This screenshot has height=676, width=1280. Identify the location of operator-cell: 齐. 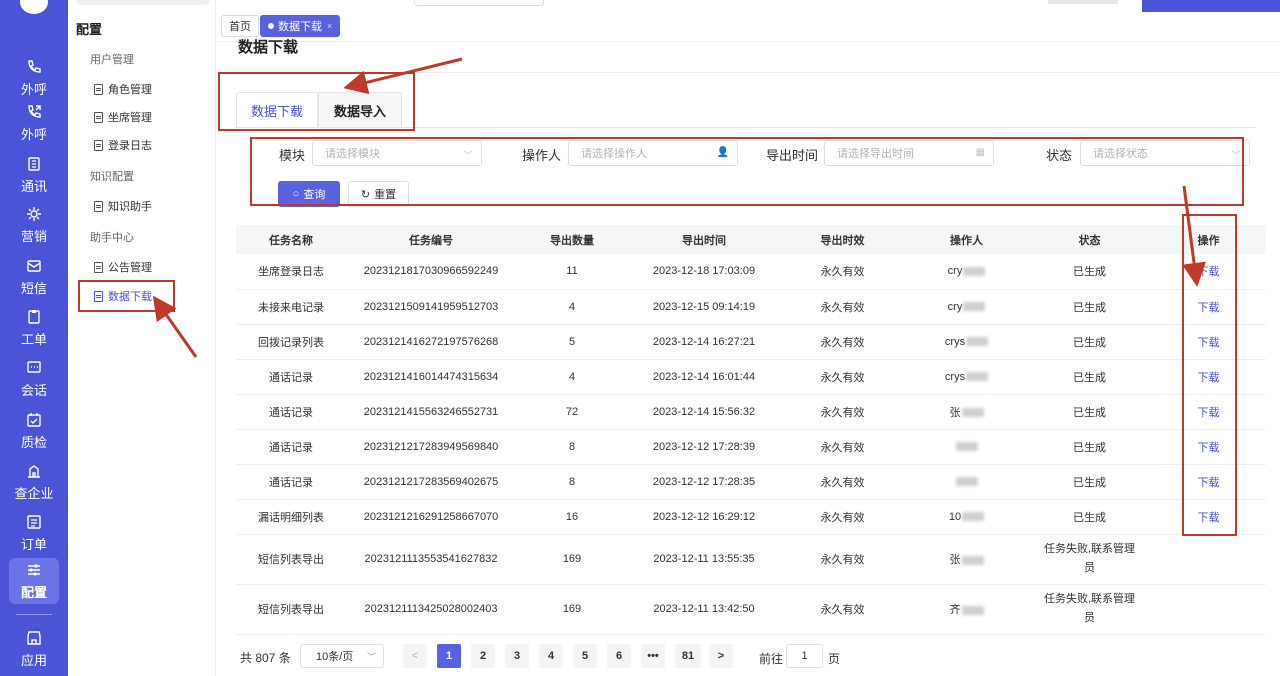
(966, 609).